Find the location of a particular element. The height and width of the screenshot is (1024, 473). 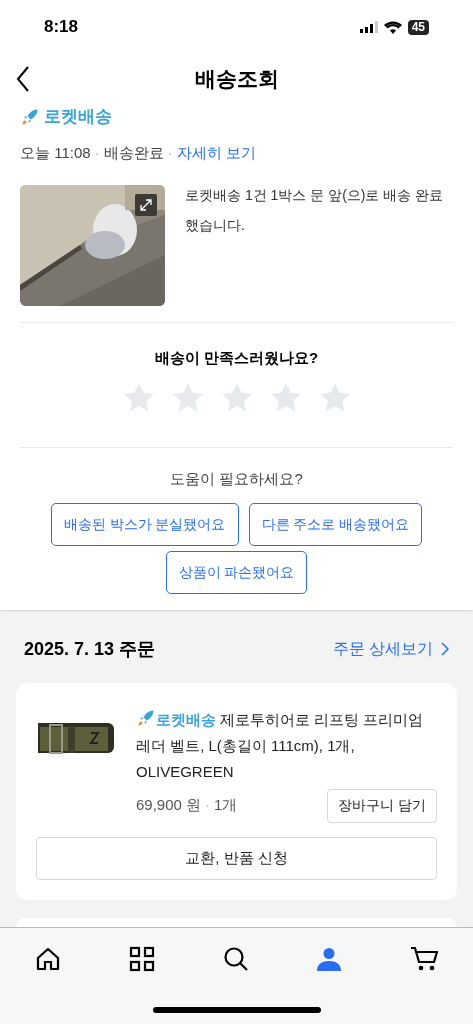

details-link: 자세히 보기 is located at coordinates (216, 153).